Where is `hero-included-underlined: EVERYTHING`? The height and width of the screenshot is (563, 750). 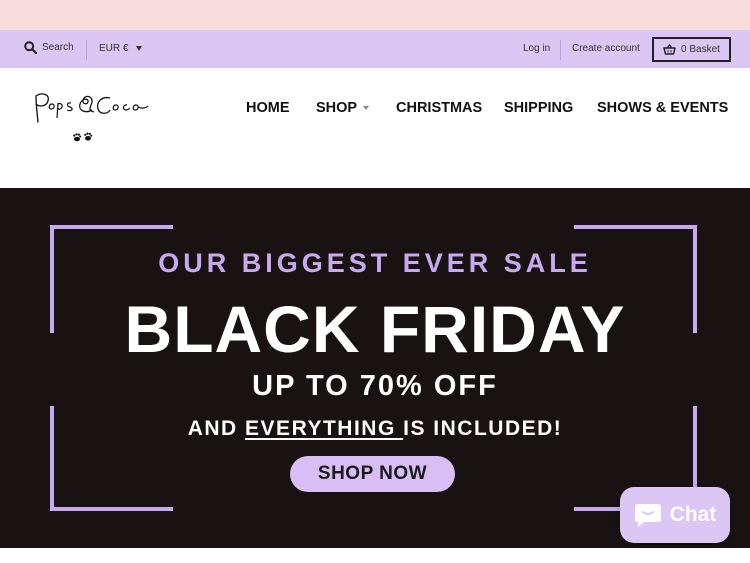 hero-included-underlined: EVERYTHING is located at coordinates (324, 428).